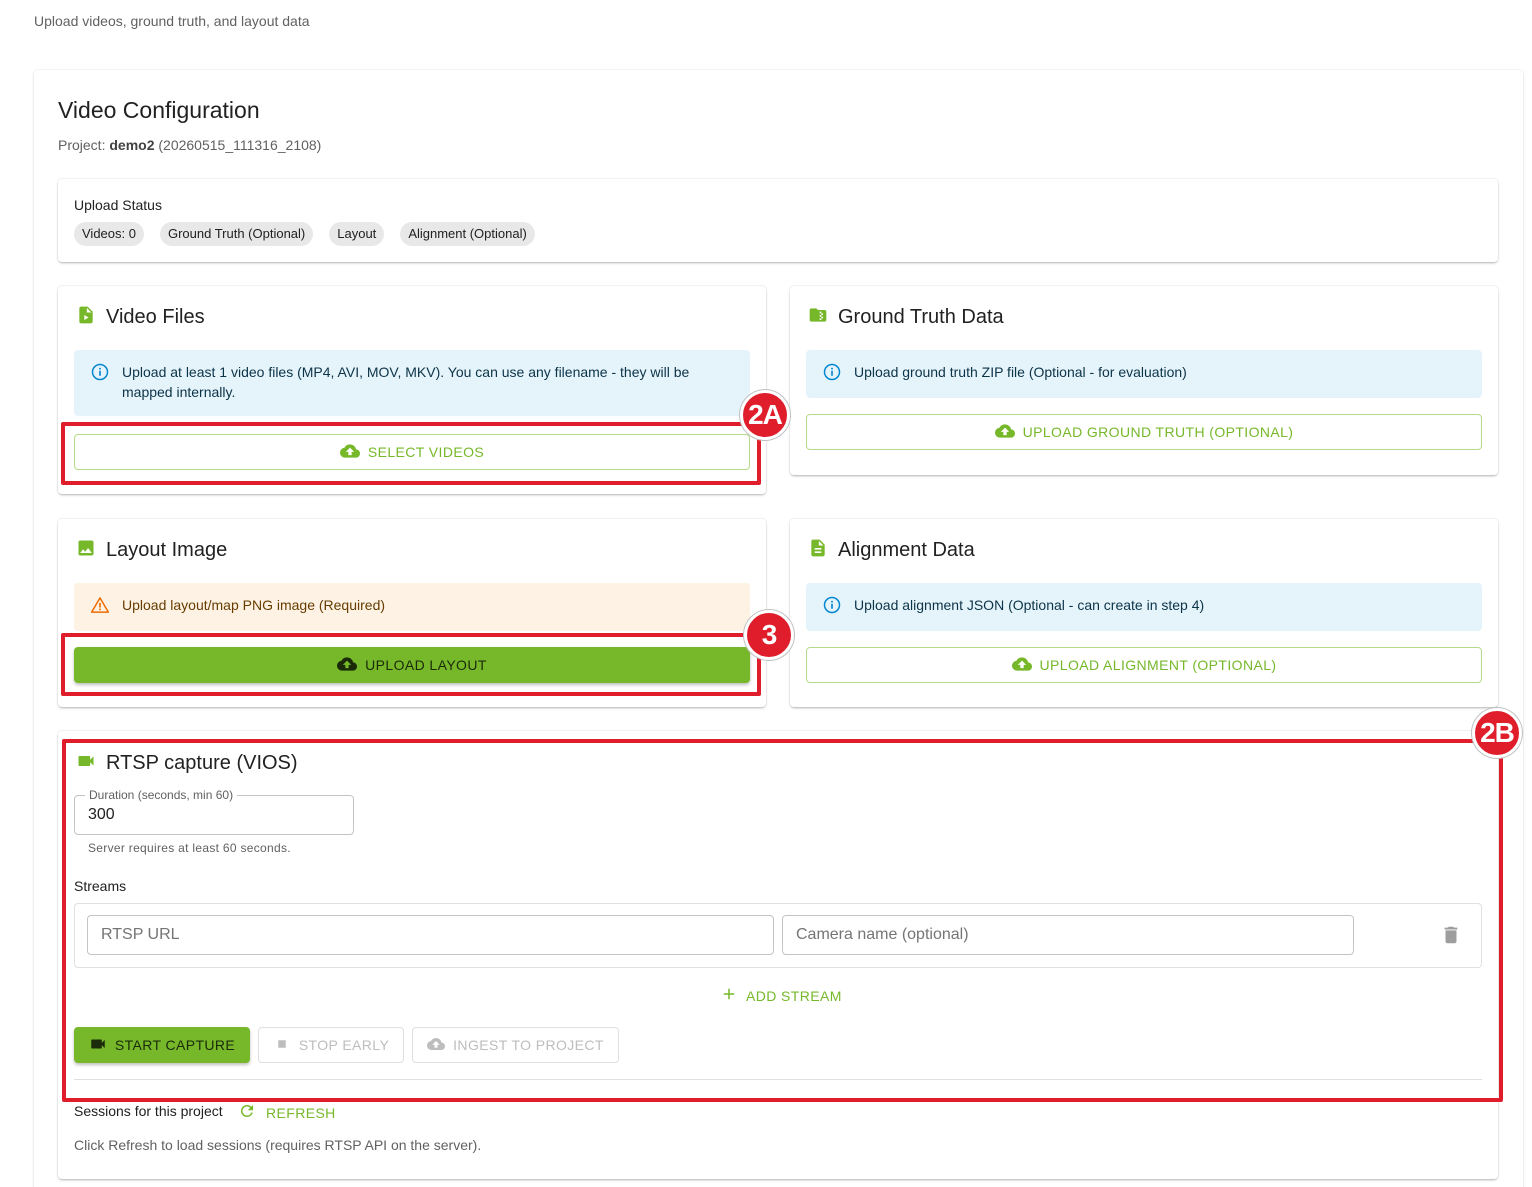 The height and width of the screenshot is (1187, 1532). I want to click on refresh-button: REFRESH, so click(287, 1112).